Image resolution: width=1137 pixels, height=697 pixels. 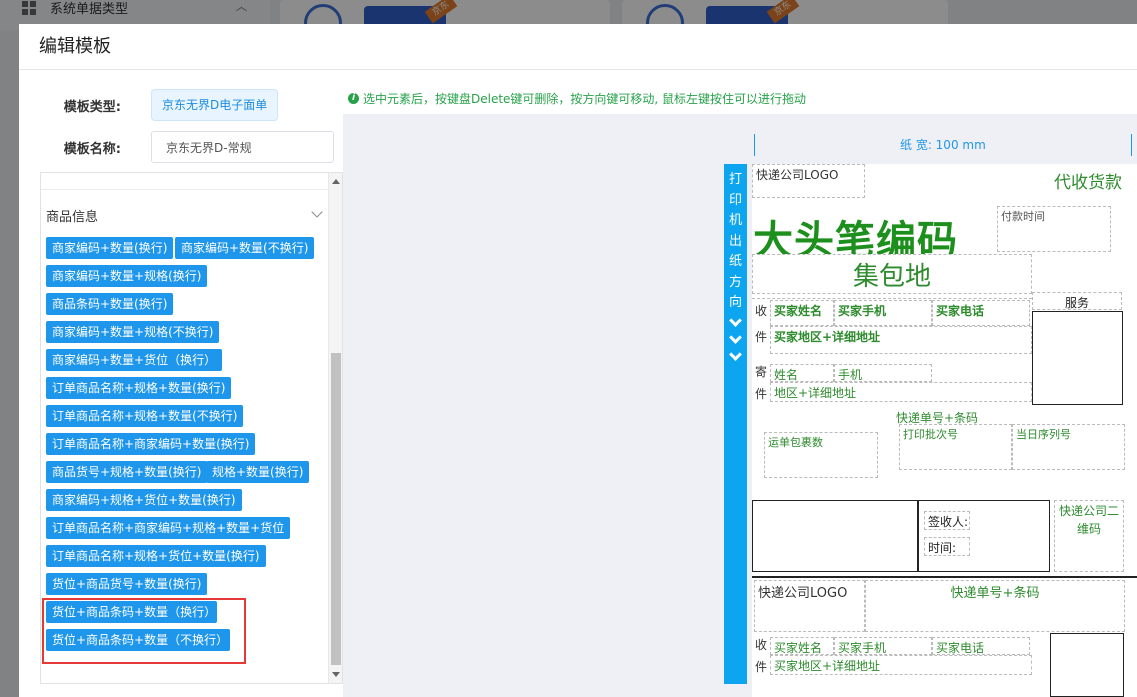 I want to click on field-chip: 订单商品名称+商家编码+规格+数量+货位, so click(x=168, y=528).